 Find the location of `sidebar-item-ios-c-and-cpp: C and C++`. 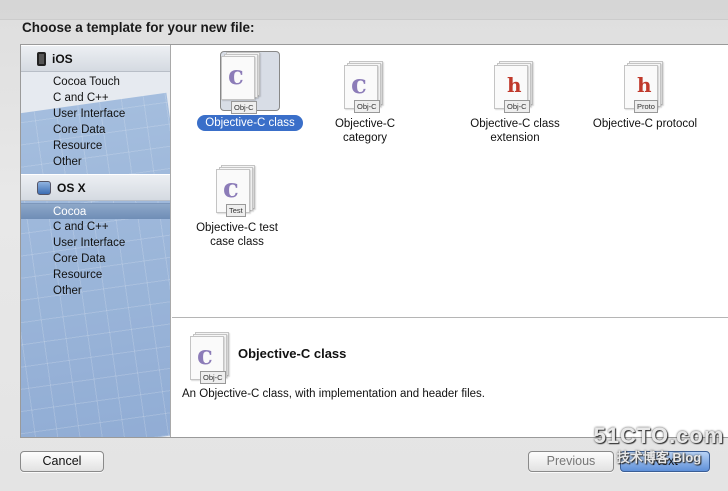

sidebar-item-ios-c-and-cpp: C and C++ is located at coordinates (95, 98).